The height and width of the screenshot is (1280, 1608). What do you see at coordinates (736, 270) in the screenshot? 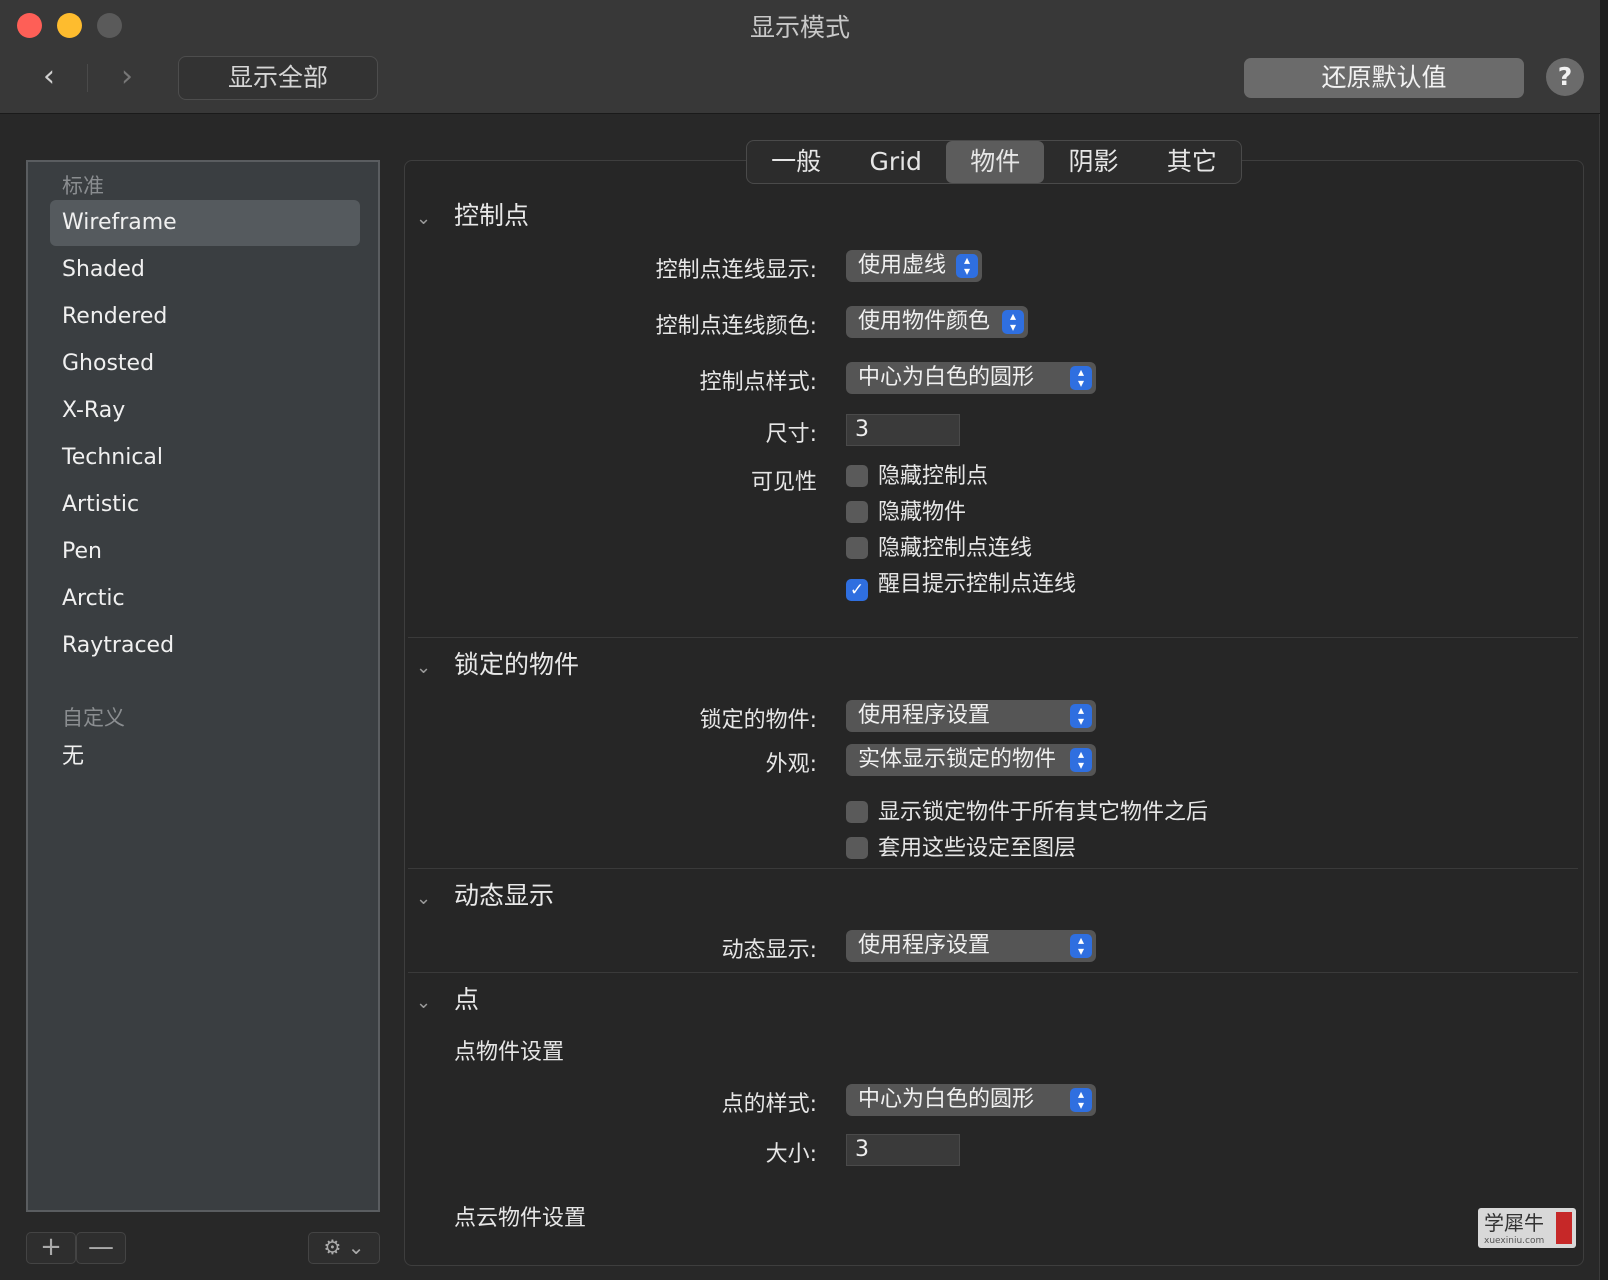
I see `cp-line-display-label: 控制点连线显示:` at bounding box center [736, 270].